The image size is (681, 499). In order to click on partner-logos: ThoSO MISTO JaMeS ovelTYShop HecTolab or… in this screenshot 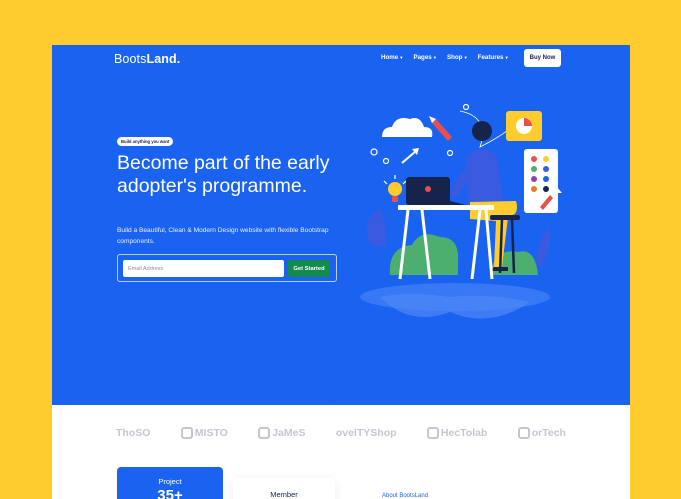, I will do `click(341, 433)`.